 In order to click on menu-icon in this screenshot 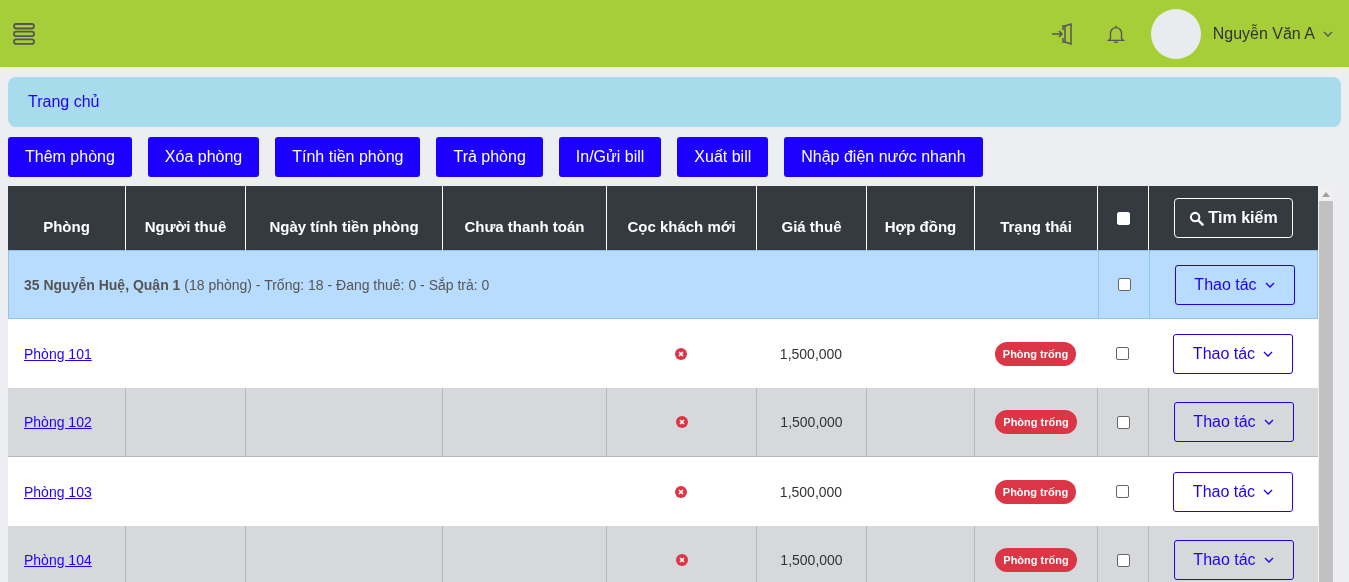, I will do `click(24, 33)`.